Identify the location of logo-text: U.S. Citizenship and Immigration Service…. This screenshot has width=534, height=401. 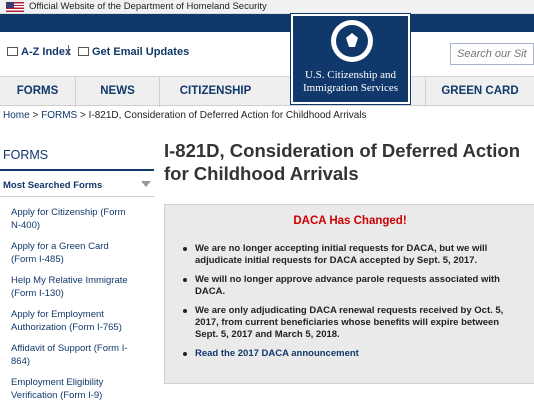
(350, 82).